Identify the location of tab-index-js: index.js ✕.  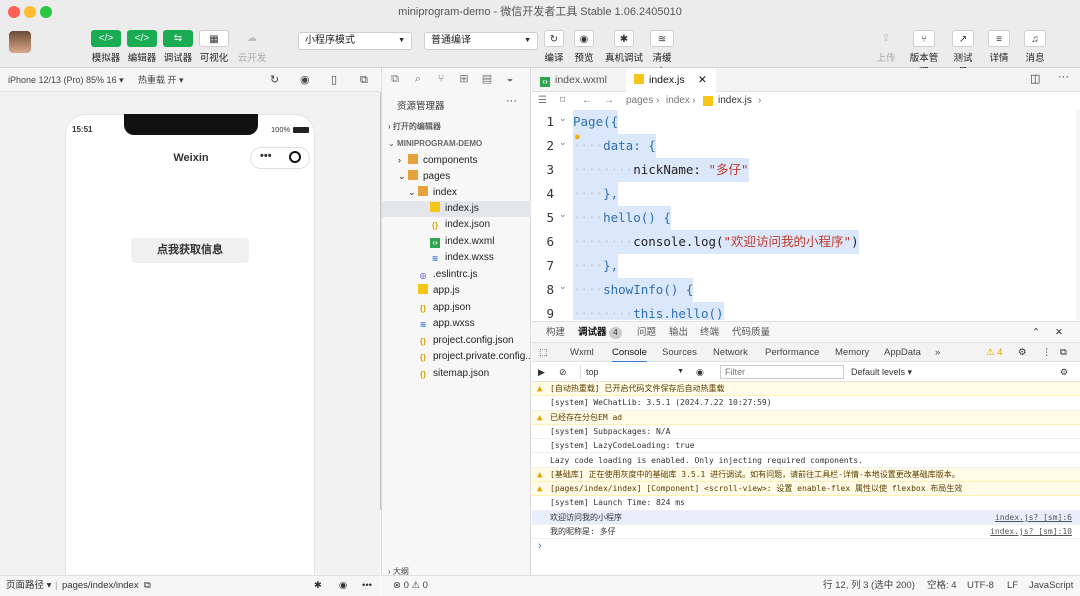
(671, 80).